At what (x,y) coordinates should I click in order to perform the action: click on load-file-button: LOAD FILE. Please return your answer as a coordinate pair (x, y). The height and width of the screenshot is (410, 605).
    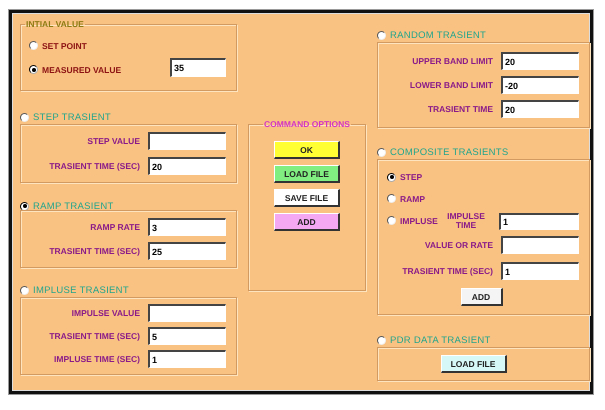
    Looking at the image, I should click on (473, 364).